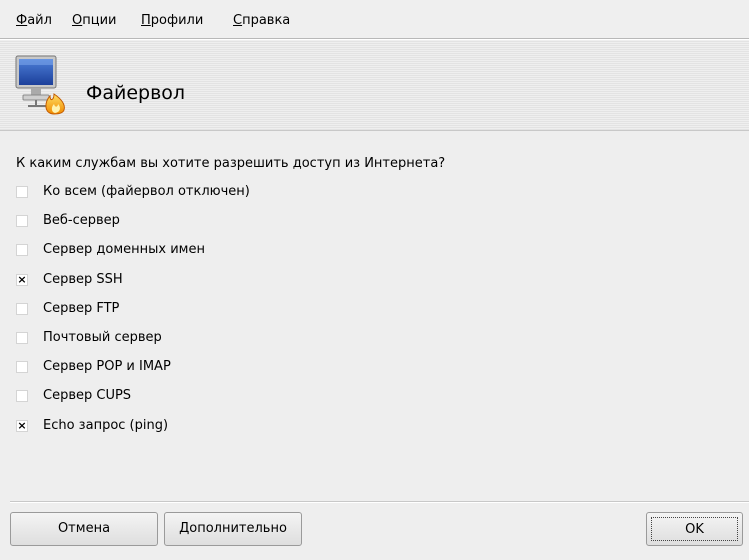  I want to click on advanced-button: Дополнительно, so click(233, 529).